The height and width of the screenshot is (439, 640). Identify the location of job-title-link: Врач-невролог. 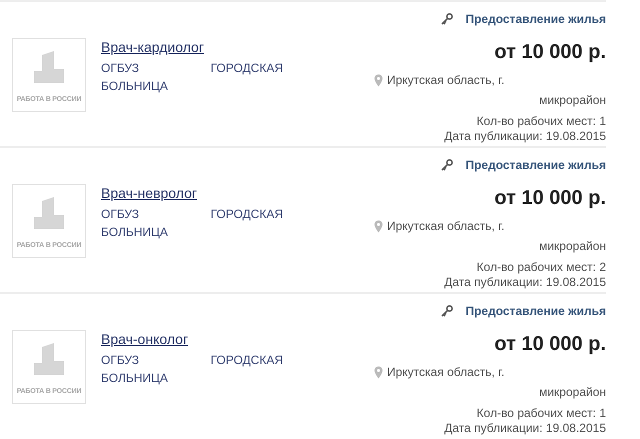
(149, 193).